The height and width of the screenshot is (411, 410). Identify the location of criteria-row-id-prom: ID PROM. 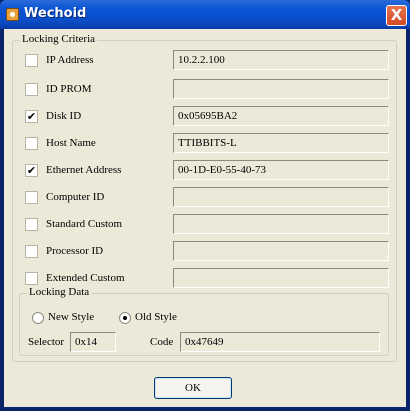
(204, 89).